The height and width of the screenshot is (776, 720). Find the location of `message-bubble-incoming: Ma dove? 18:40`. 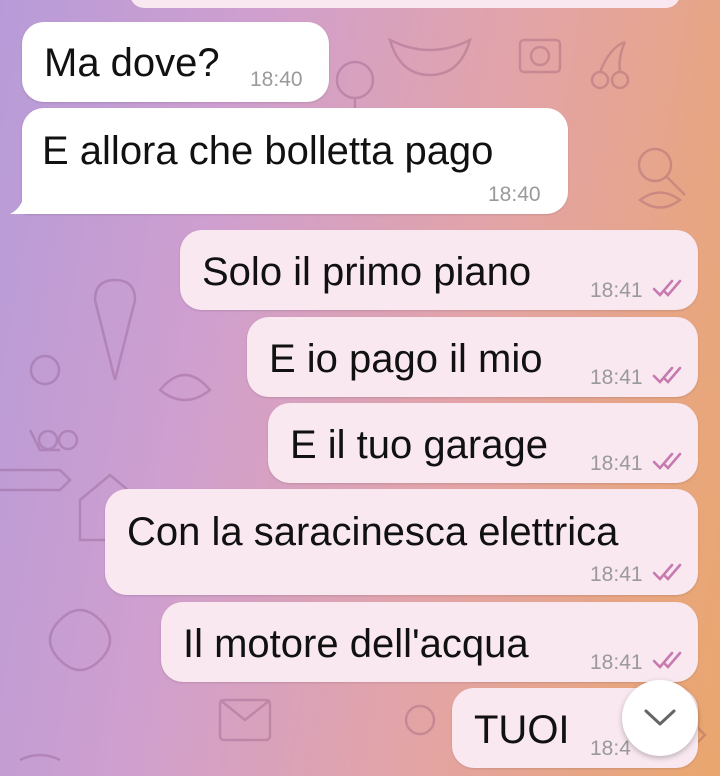

message-bubble-incoming: Ma dove? 18:40 is located at coordinates (175, 62).